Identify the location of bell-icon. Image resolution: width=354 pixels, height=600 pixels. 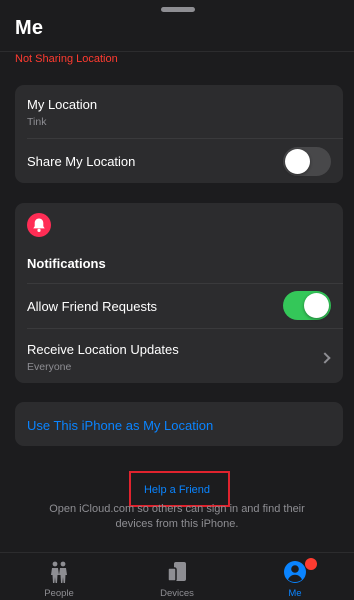
(39, 225).